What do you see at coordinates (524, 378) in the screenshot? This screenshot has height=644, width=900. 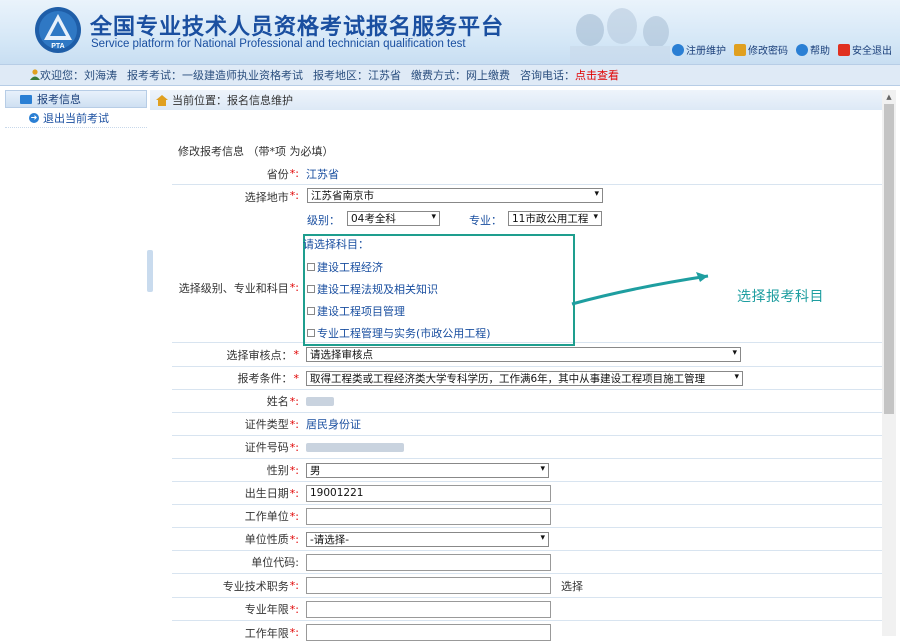 I see `condition-select: 取得工程类或工程经济类大学专科学历，工作满6年，其中从事建设工程项目施工管理` at bounding box center [524, 378].